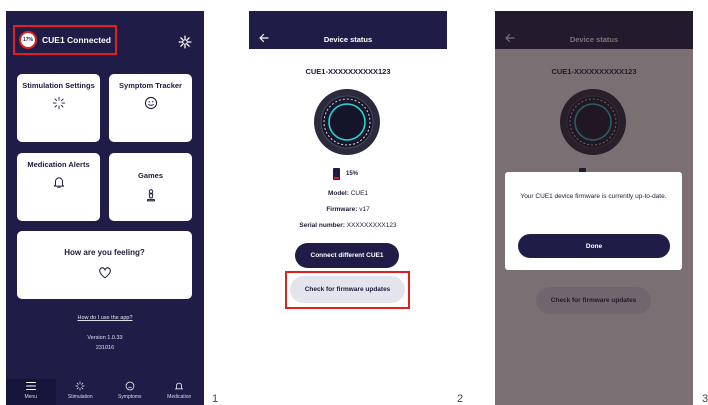 Image resolution: width=708 pixels, height=405 pixels. I want to click on battery-indicator: 17%, so click(28, 40).